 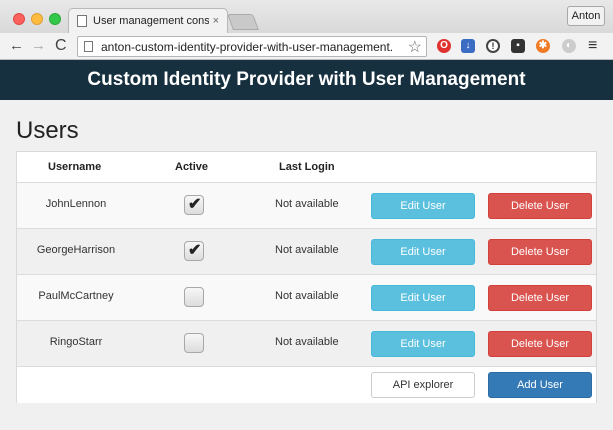 I want to click on bookmark-star-icon: ☆, so click(x=415, y=47).